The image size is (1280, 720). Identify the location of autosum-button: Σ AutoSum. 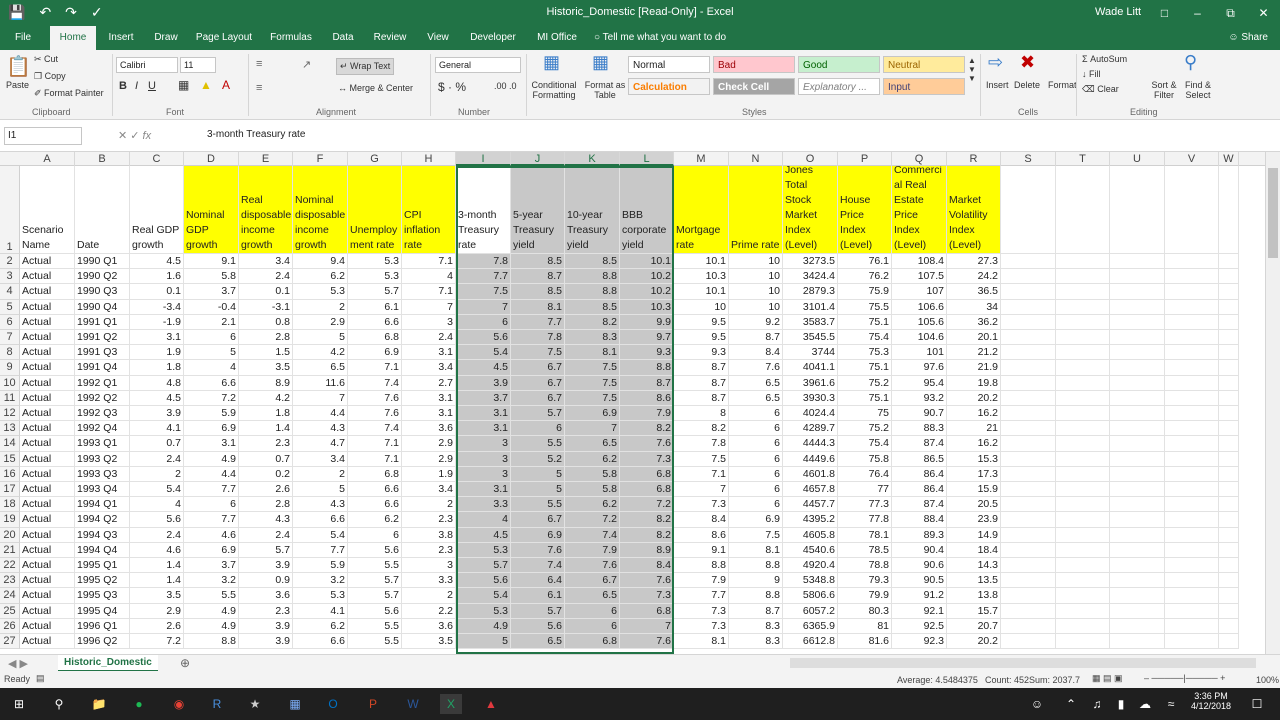
(1104, 59).